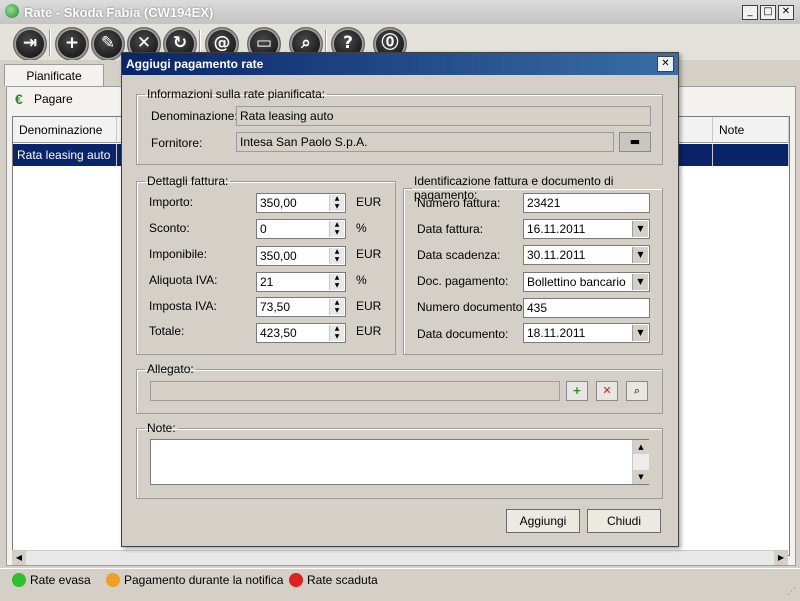 Image resolution: width=800 pixels, height=601 pixels. Describe the element at coordinates (463, 334) in the screenshot. I see `data-documento-label: Data documento:` at that location.